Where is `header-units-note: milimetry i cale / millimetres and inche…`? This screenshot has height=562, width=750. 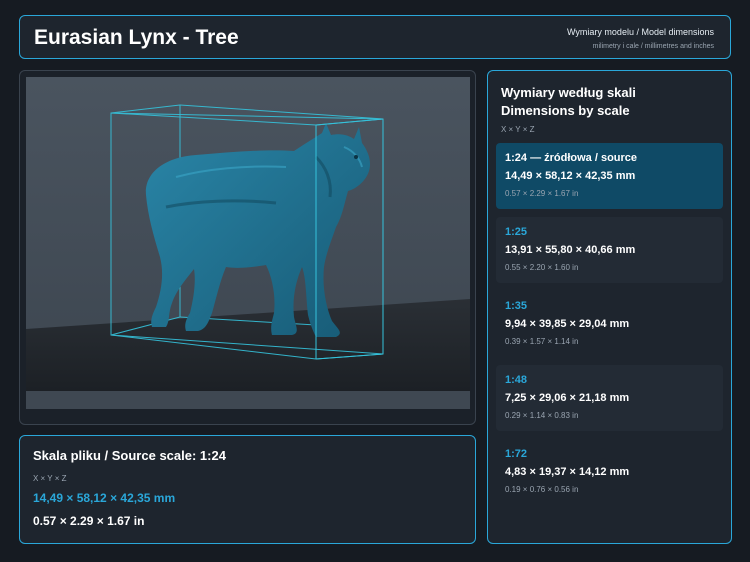
header-units-note: milimetry i cale / millimetres and inche… is located at coordinates (653, 46).